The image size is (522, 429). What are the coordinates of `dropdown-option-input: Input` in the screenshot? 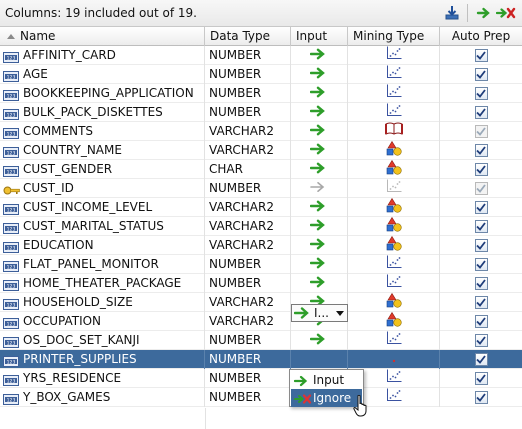 It's located at (326, 380).